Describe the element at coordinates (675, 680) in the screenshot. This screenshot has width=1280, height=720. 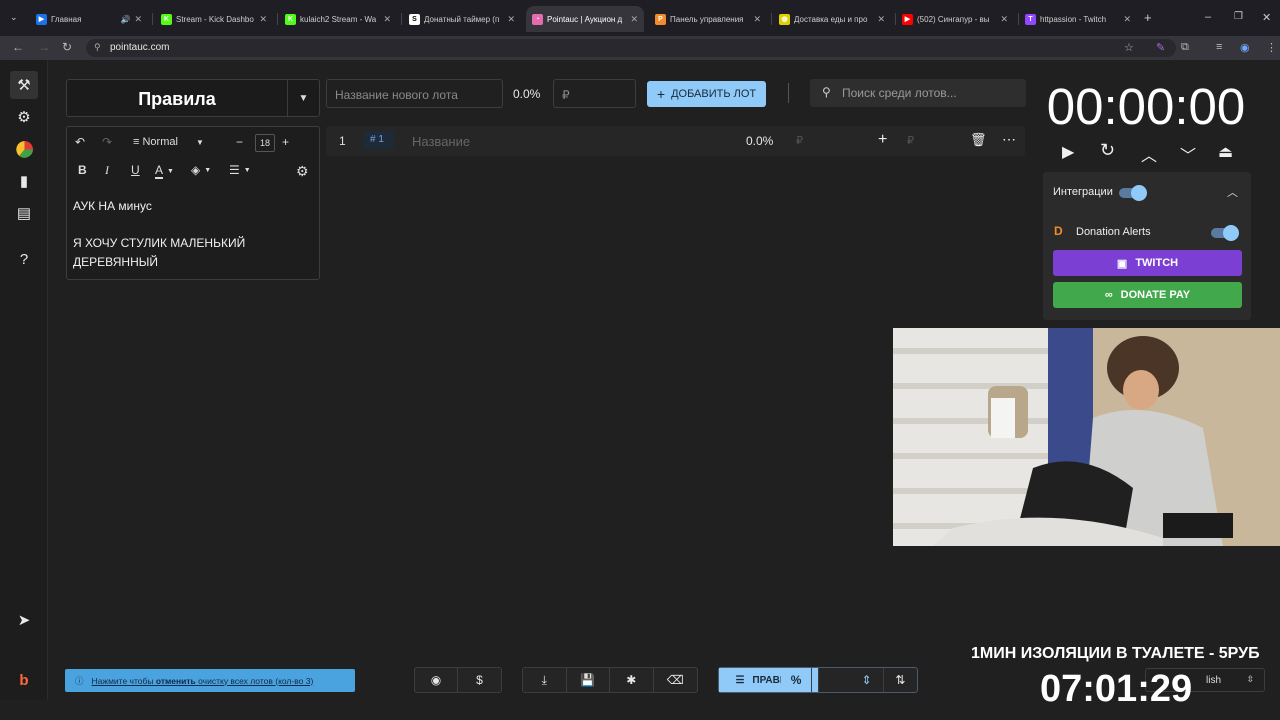
I see `clear-lots-icon: ⌫` at that location.